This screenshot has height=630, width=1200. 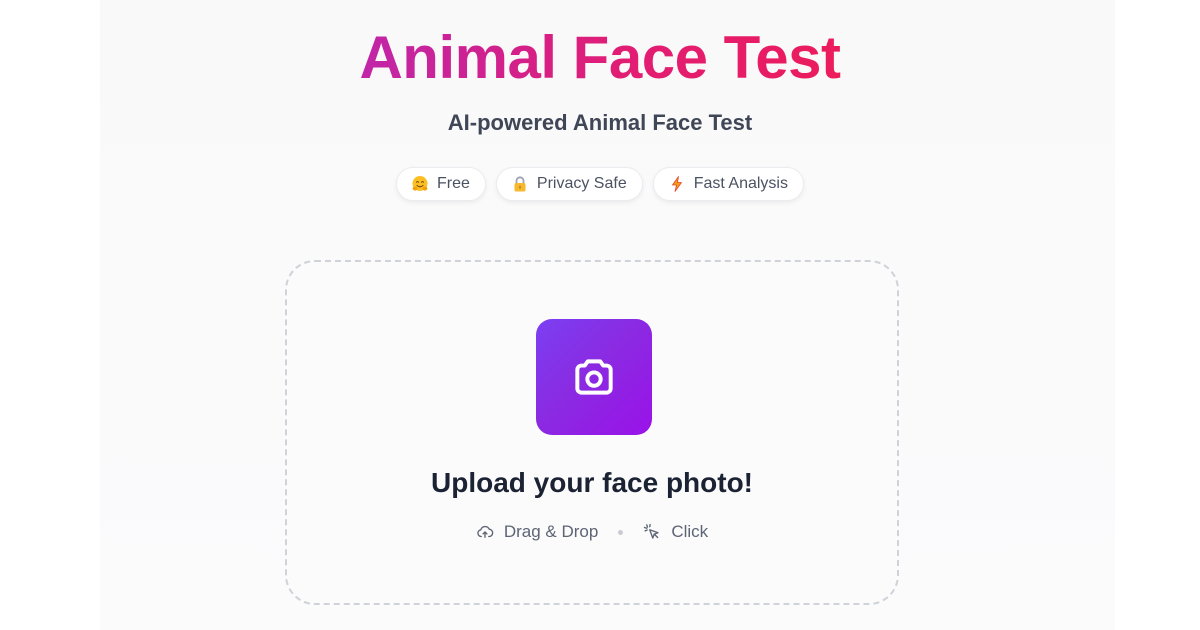 What do you see at coordinates (740, 183) in the screenshot?
I see `badge-fast-label: Fast Analysis` at bounding box center [740, 183].